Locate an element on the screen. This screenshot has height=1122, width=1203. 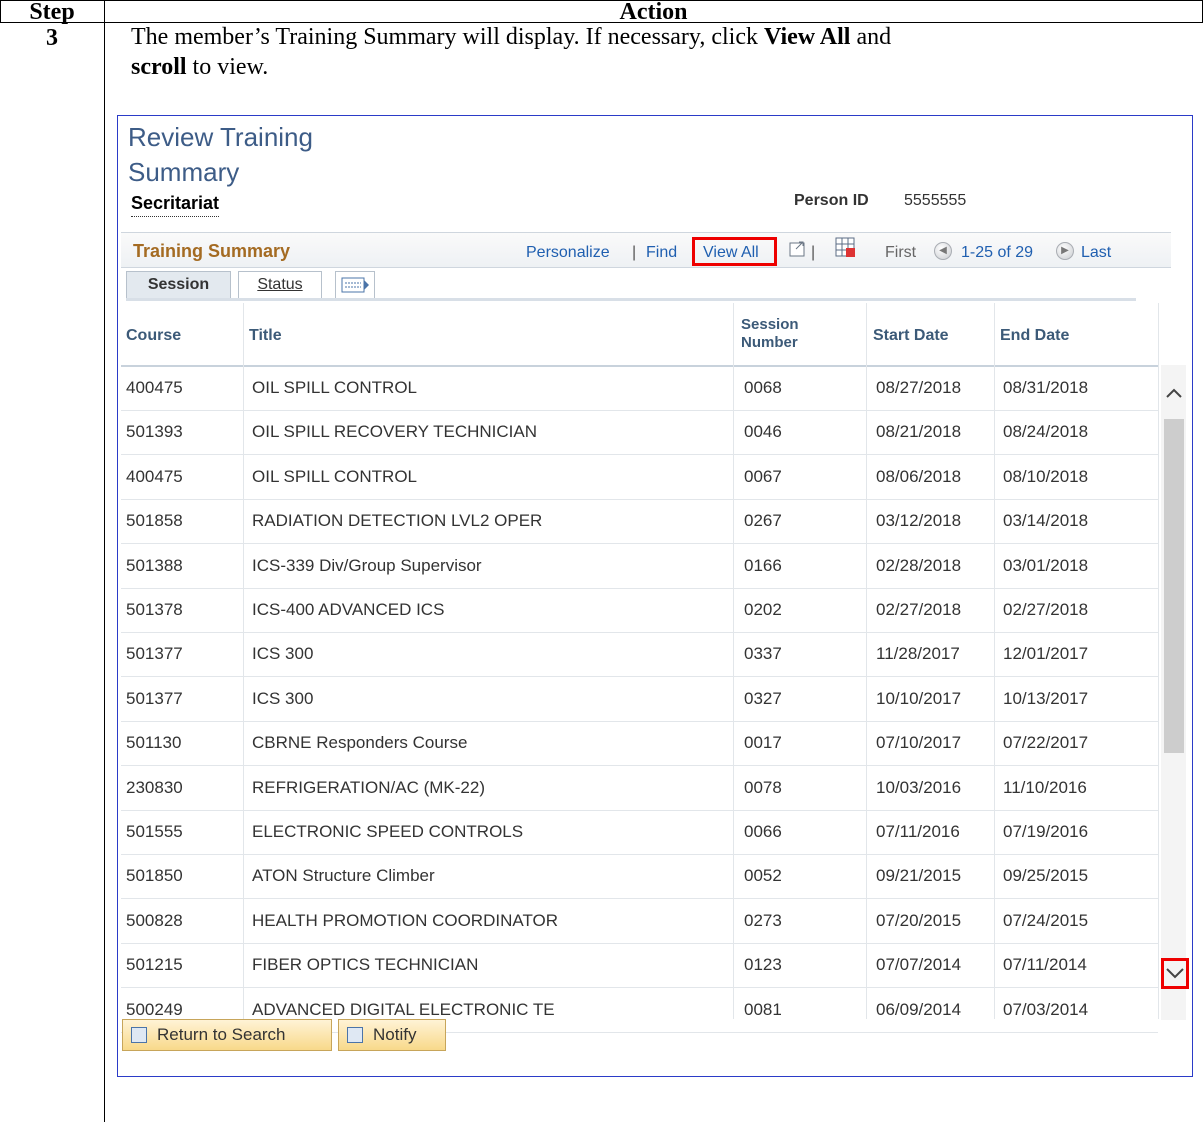
end-date-cell: 03/01/2018 is located at coordinates (1046, 565).